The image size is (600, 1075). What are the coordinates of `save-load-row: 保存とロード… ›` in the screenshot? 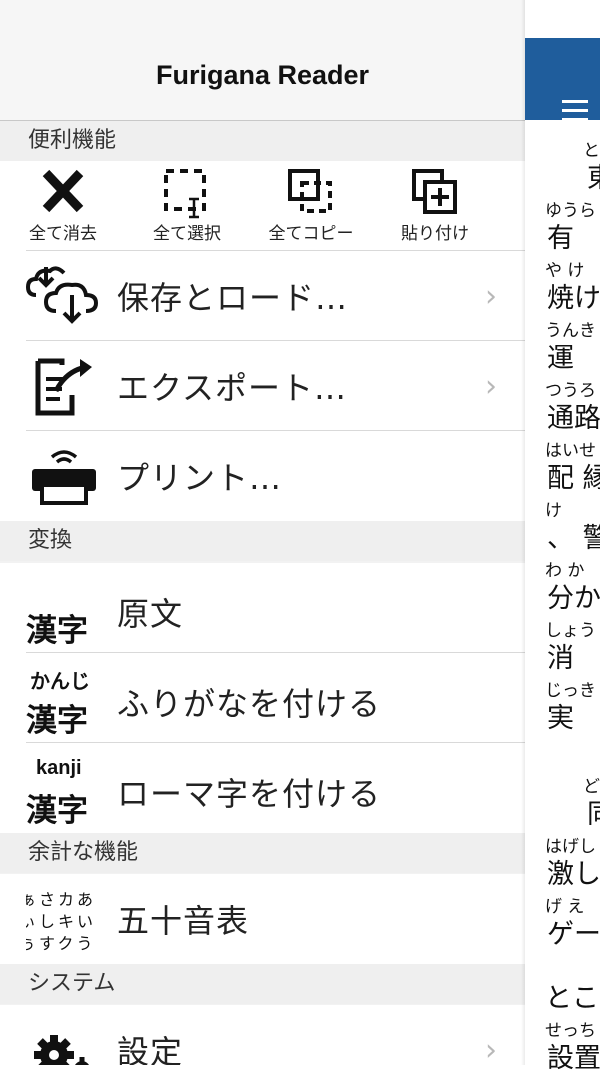 It's located at (262, 296).